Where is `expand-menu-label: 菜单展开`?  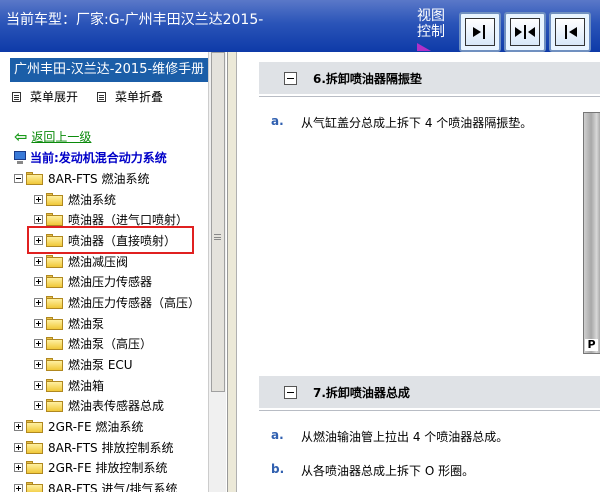
expand-menu-label: 菜单展开 is located at coordinates (54, 97).